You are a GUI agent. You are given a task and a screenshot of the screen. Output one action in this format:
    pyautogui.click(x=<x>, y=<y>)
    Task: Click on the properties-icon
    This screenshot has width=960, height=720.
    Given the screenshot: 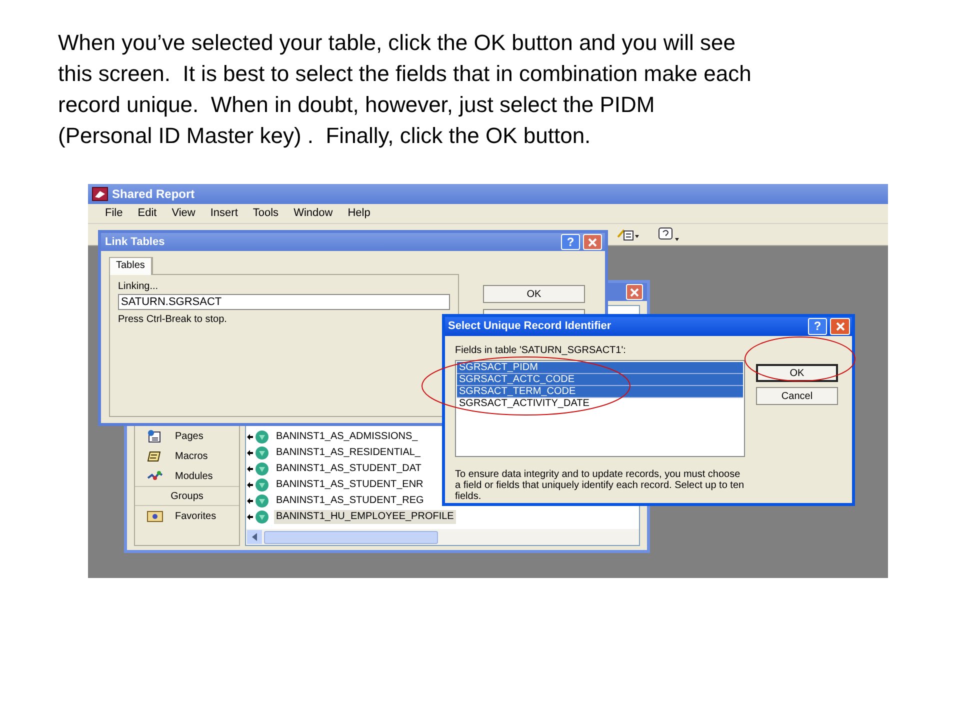 What is the action you would take?
    pyautogui.click(x=628, y=235)
    